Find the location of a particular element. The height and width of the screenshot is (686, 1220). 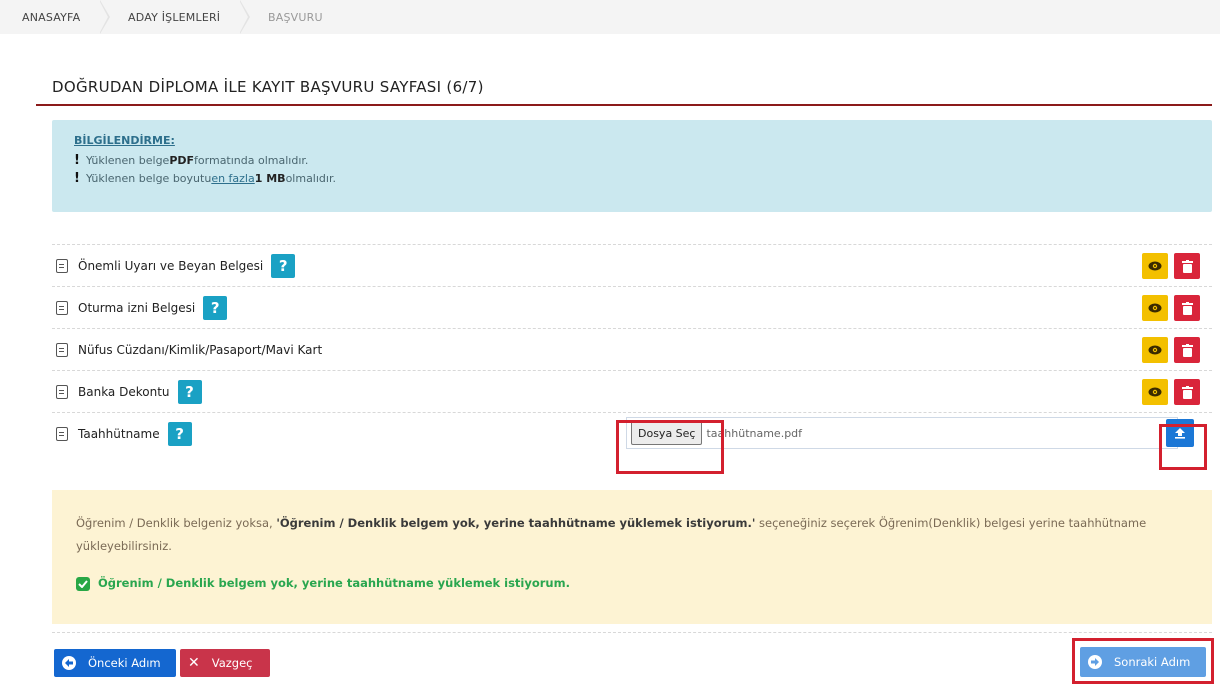

breadcrumb: ANASAYFA ADAY İŞLEMLERİ BAŞVURU is located at coordinates (610, 17).